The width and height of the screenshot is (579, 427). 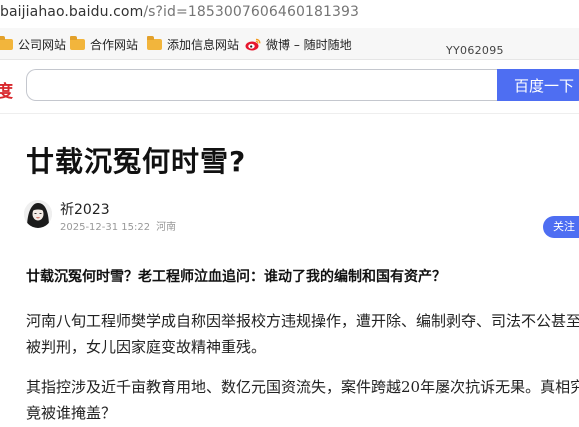 I want to click on author-avatar-icon, so click(x=38, y=214).